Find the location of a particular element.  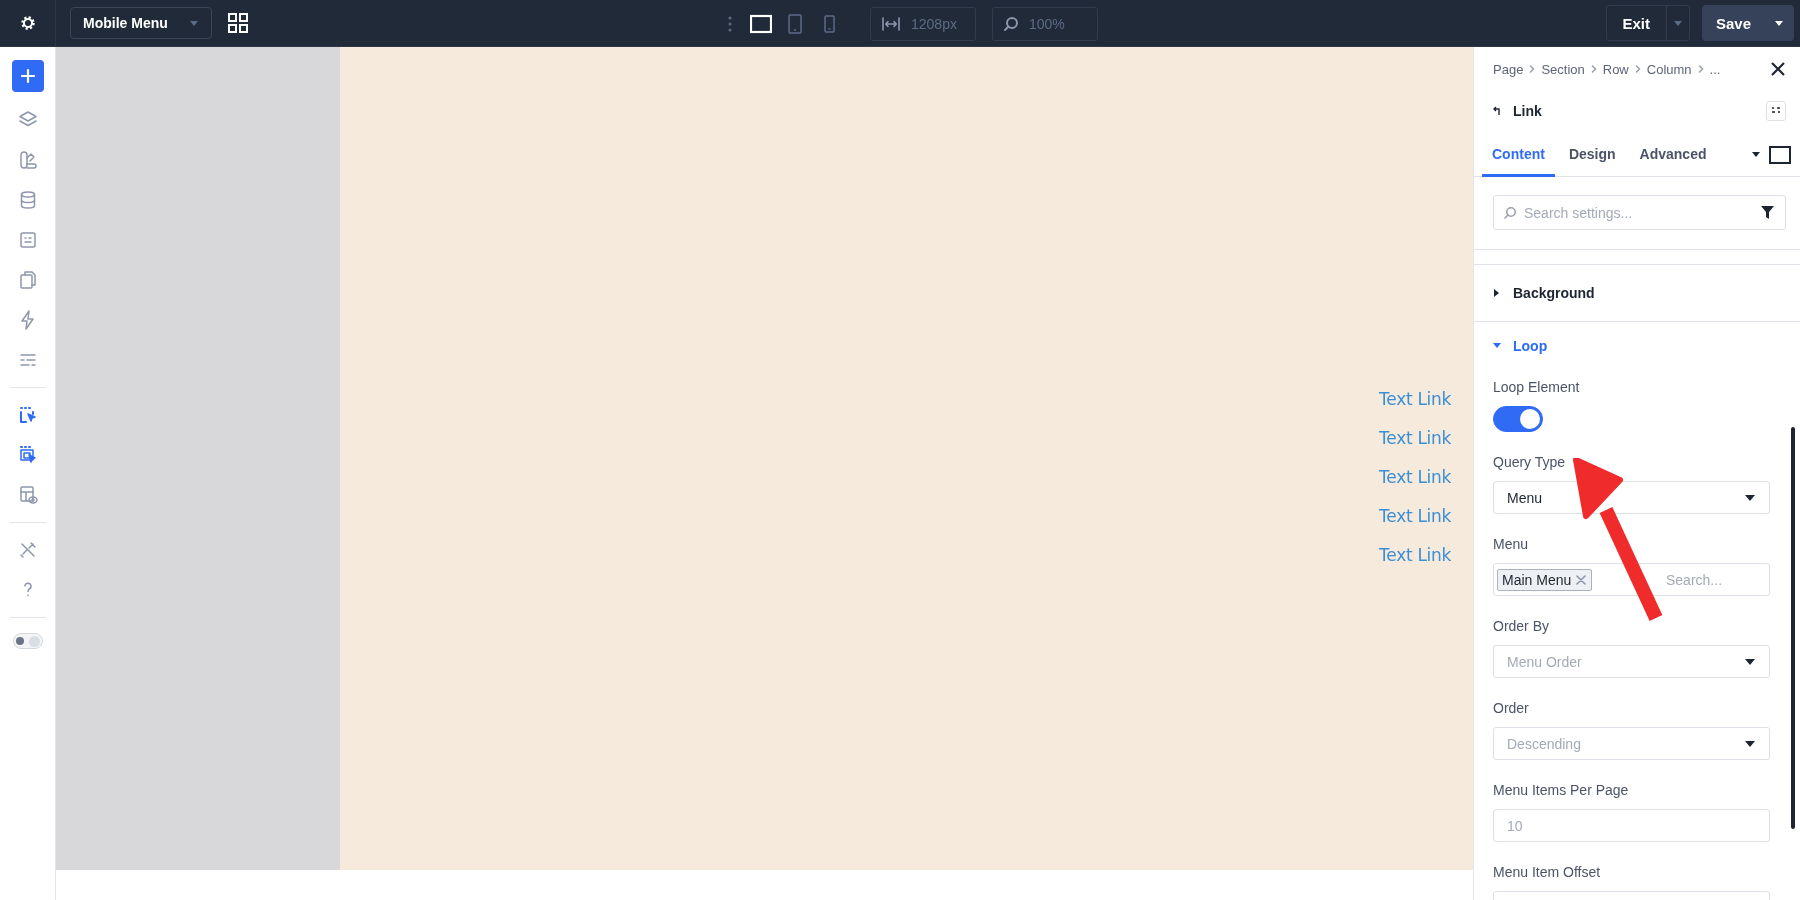

select-icon is located at coordinates (27, 415).